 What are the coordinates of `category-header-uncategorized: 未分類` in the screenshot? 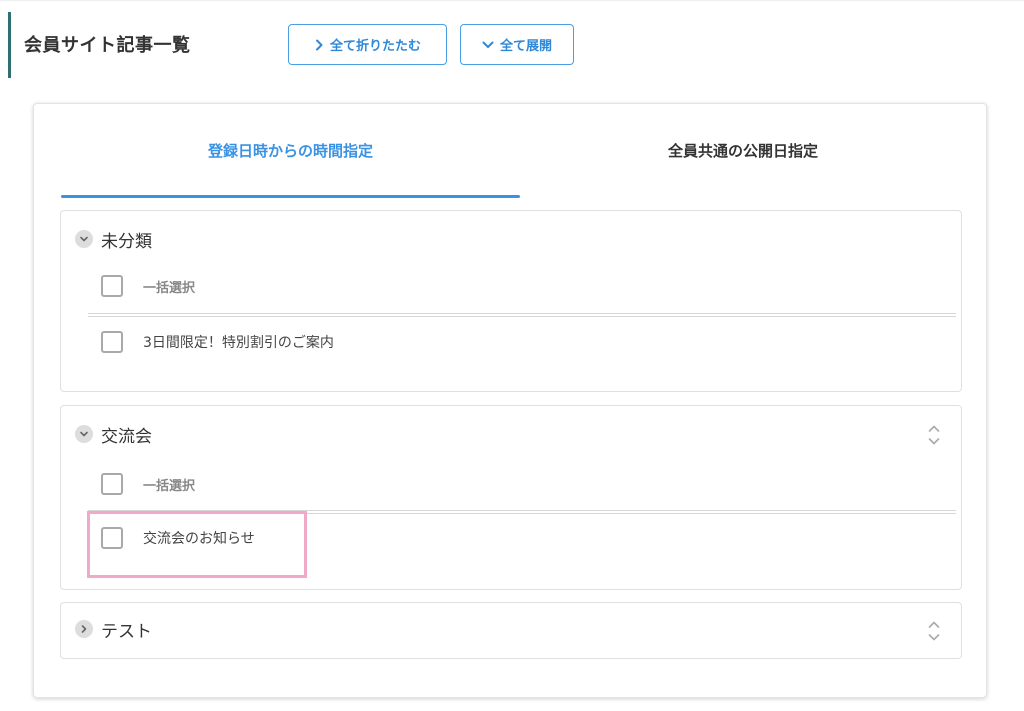 It's located at (113, 240).